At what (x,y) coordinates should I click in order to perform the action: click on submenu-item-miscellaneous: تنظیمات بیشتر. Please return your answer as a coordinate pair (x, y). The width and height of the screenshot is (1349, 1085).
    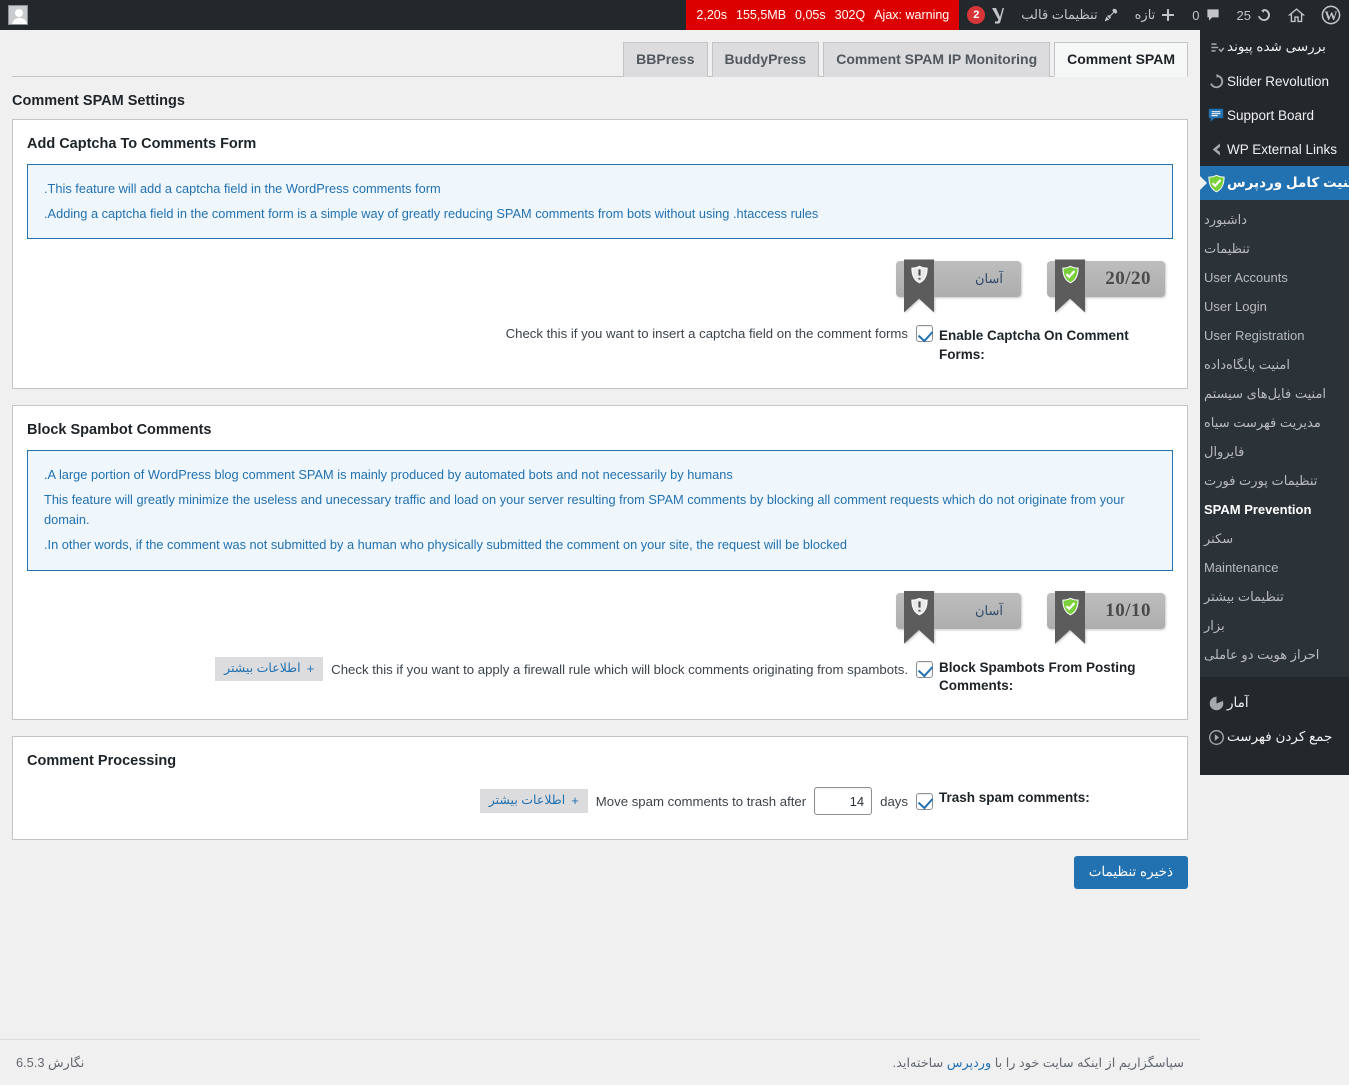
    Looking at the image, I should click on (1274, 596).